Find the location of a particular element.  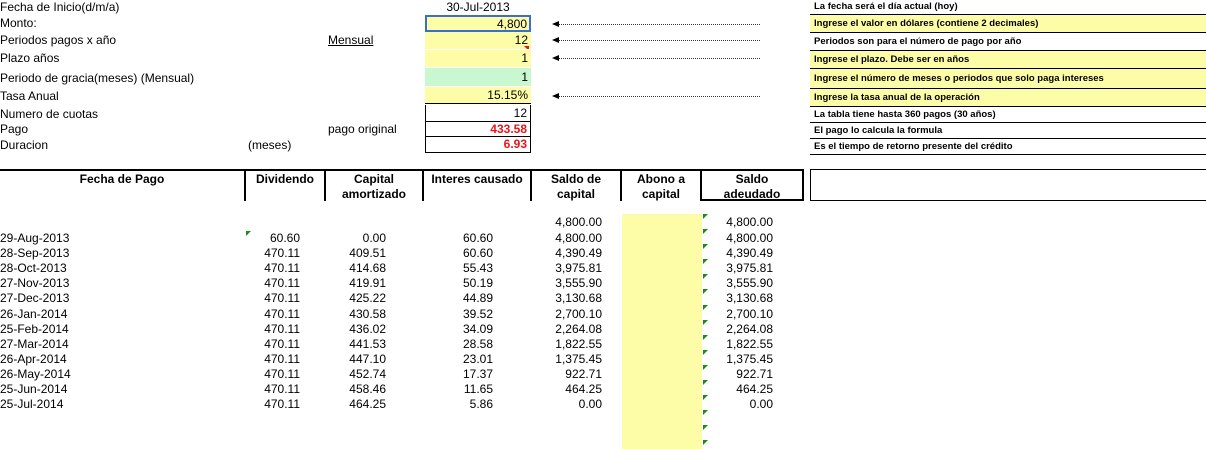

cell-capital: 452.74 is located at coordinates (367, 373).